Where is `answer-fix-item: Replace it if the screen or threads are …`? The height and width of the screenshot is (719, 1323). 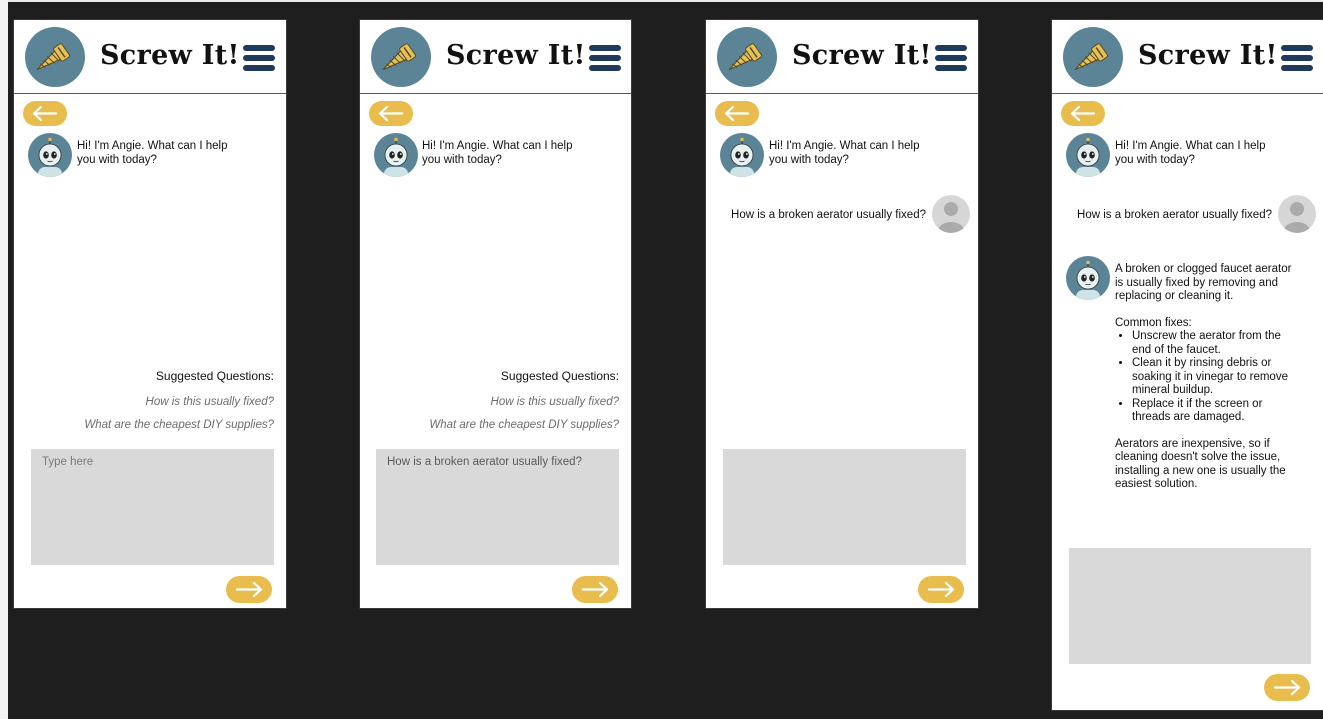 answer-fix-item: Replace it if the screen or threads are … is located at coordinates (1215, 411).